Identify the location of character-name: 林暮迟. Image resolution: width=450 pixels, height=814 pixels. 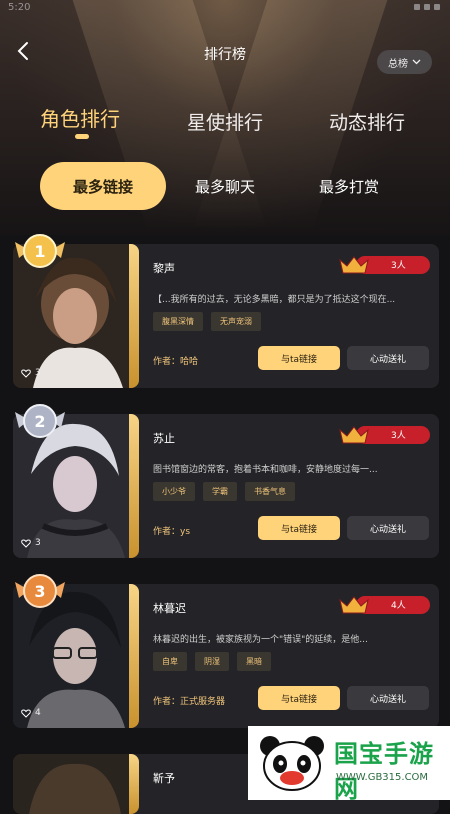
(169, 608).